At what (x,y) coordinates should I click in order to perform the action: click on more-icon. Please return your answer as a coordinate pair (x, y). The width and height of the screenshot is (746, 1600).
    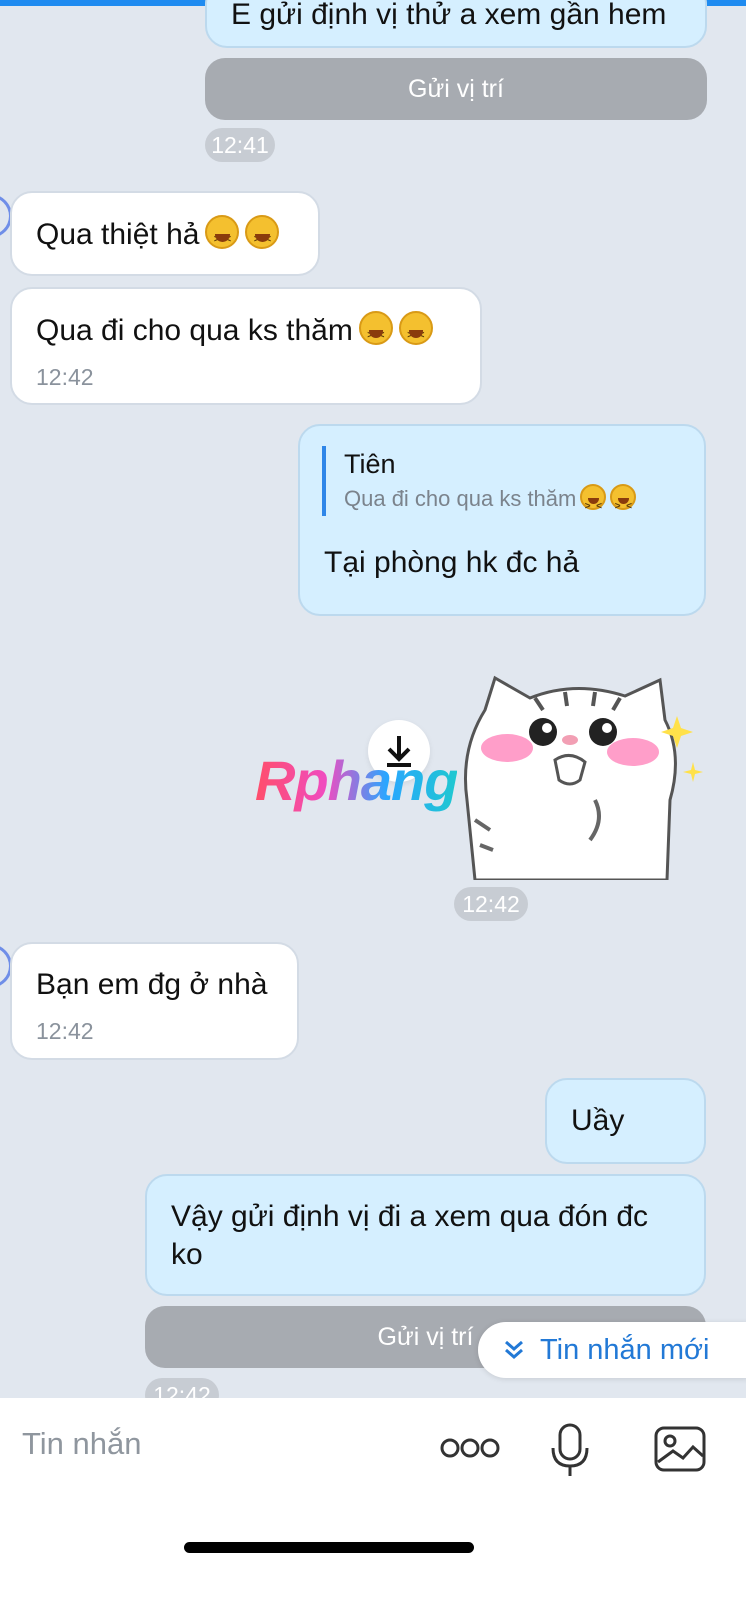
    Looking at the image, I should click on (470, 1448).